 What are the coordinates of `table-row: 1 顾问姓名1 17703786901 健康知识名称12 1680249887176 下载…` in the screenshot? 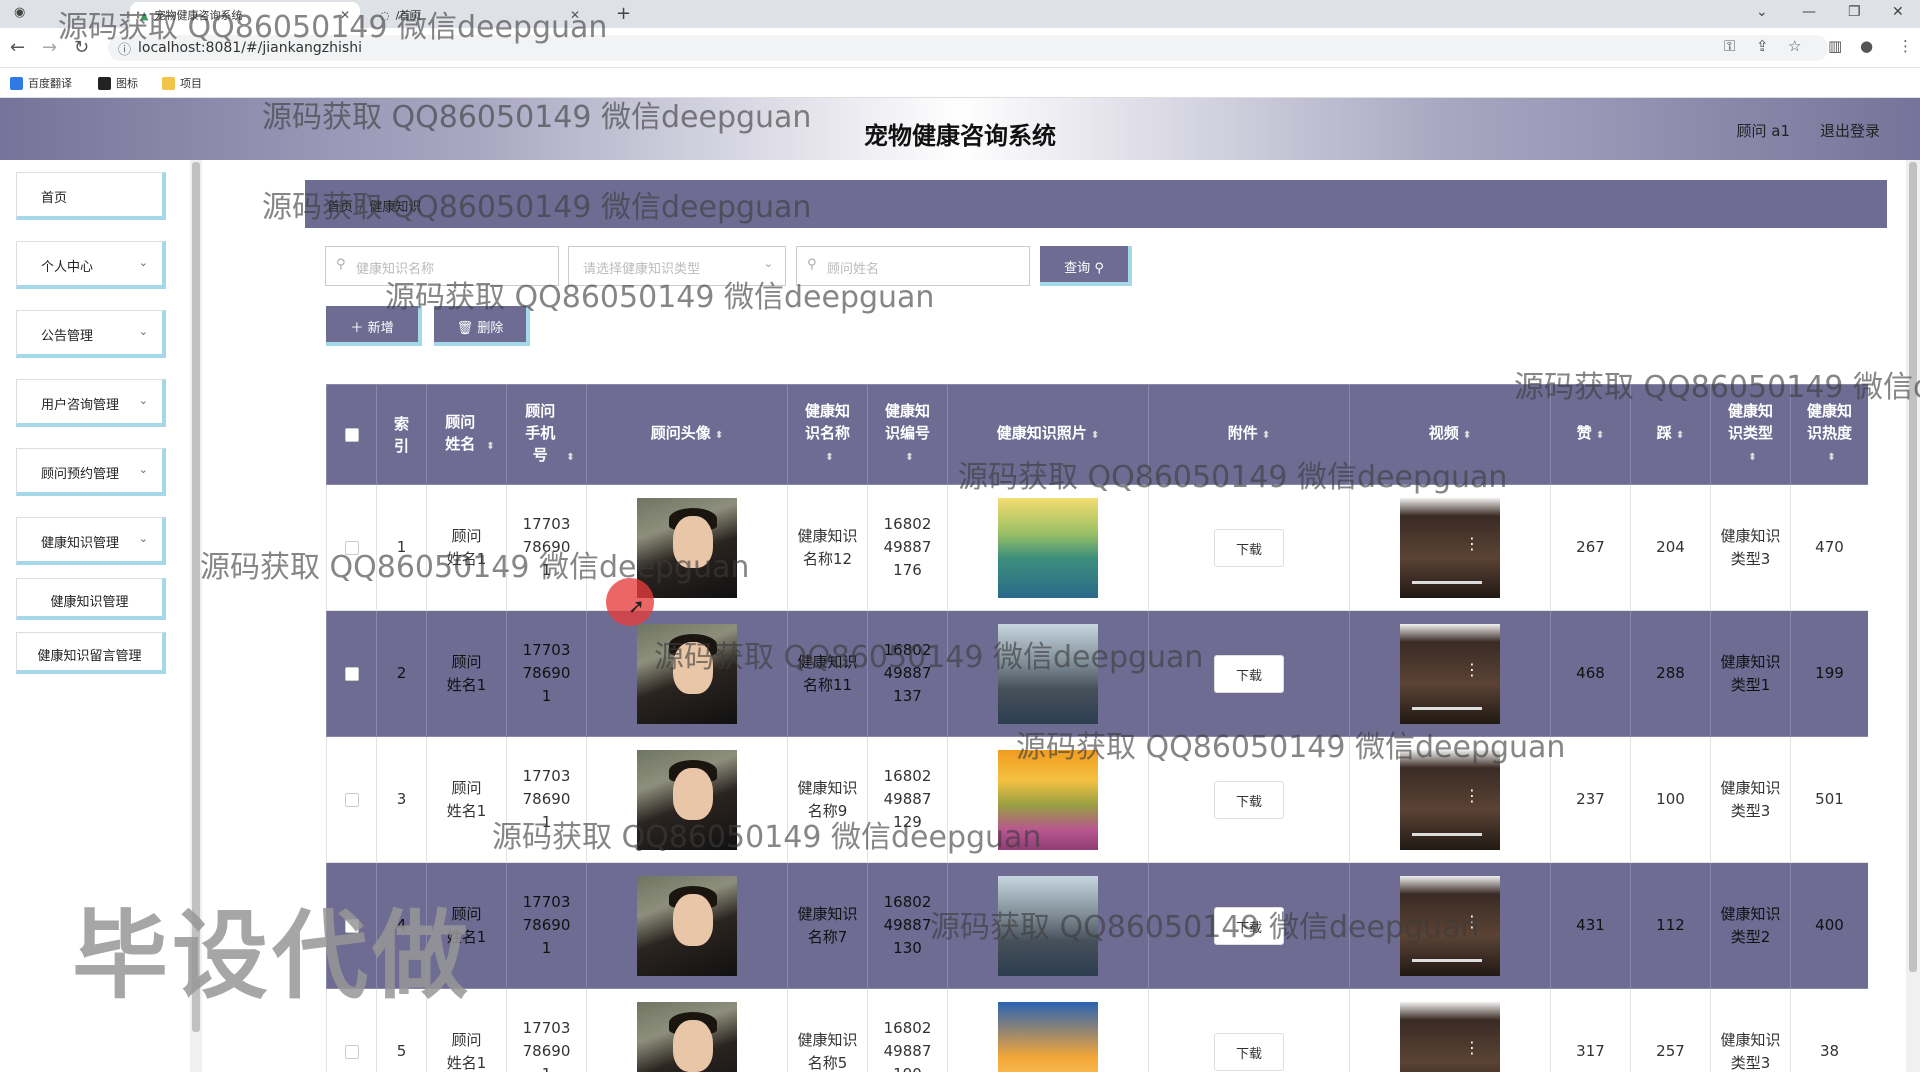 It's located at (1097, 547).